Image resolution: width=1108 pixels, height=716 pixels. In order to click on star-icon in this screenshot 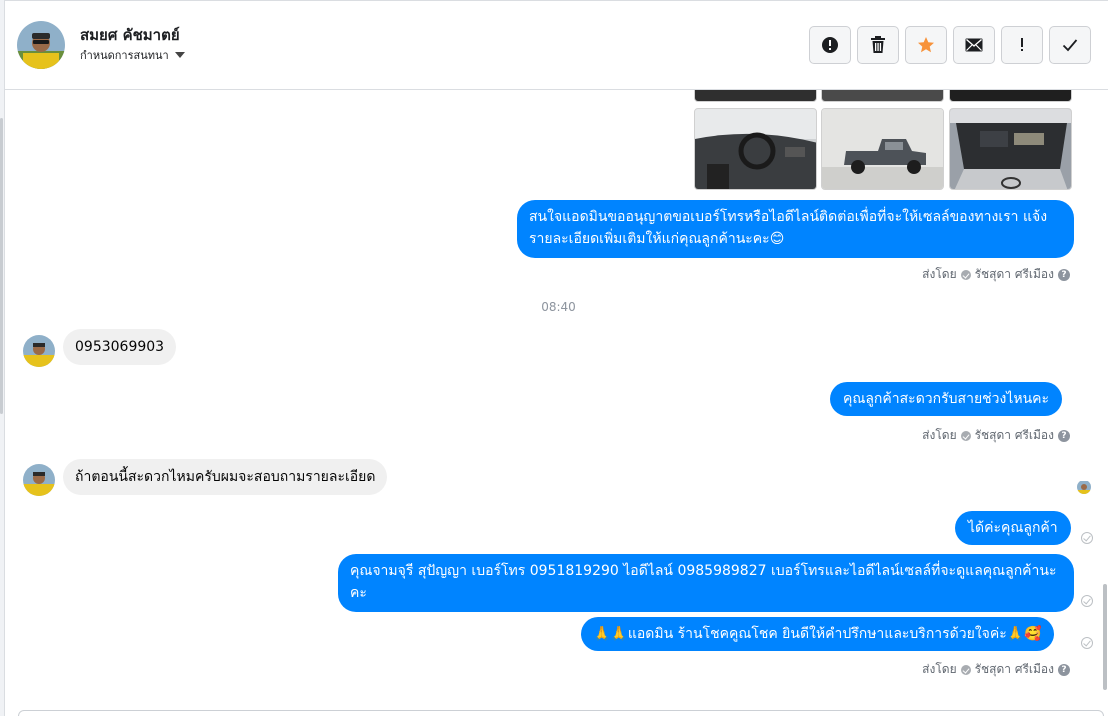, I will do `click(926, 45)`.